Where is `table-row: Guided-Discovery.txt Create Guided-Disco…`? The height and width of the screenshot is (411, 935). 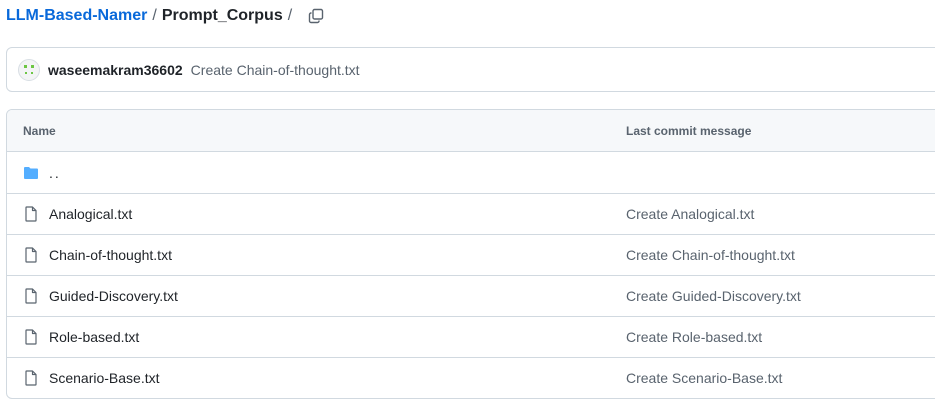
table-row: Guided-Discovery.txt Create Guided-Disco… is located at coordinates (471, 295).